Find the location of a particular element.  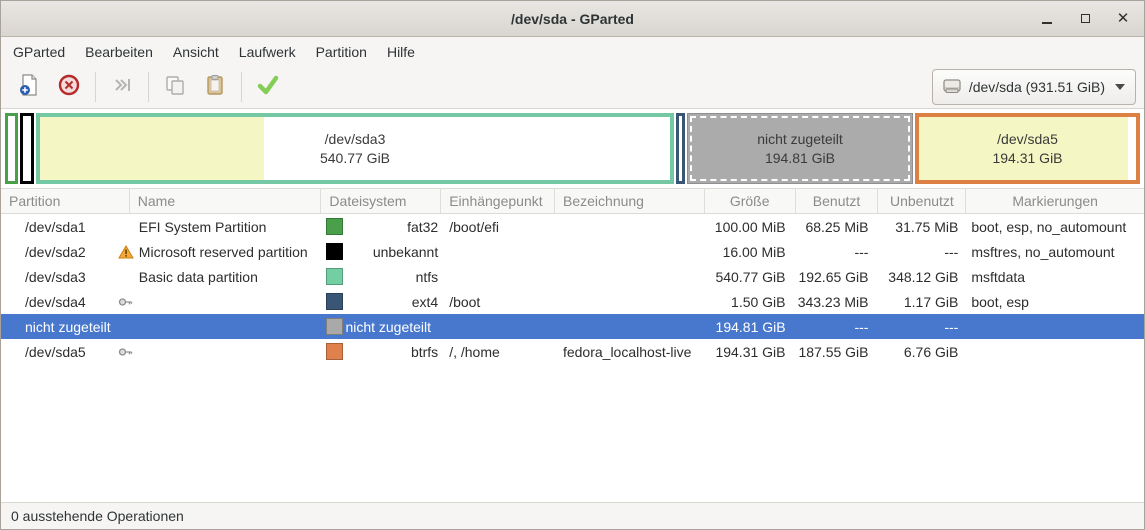

used-cell: 187.55 GiB is located at coordinates (833, 351).